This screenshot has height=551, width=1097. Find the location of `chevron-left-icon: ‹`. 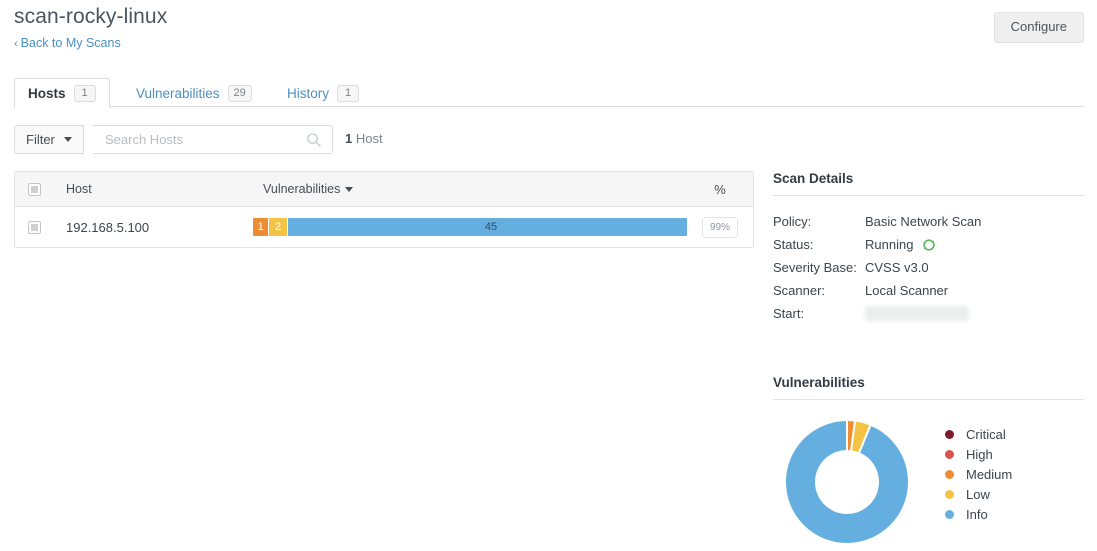

chevron-left-icon: ‹ is located at coordinates (16, 44).